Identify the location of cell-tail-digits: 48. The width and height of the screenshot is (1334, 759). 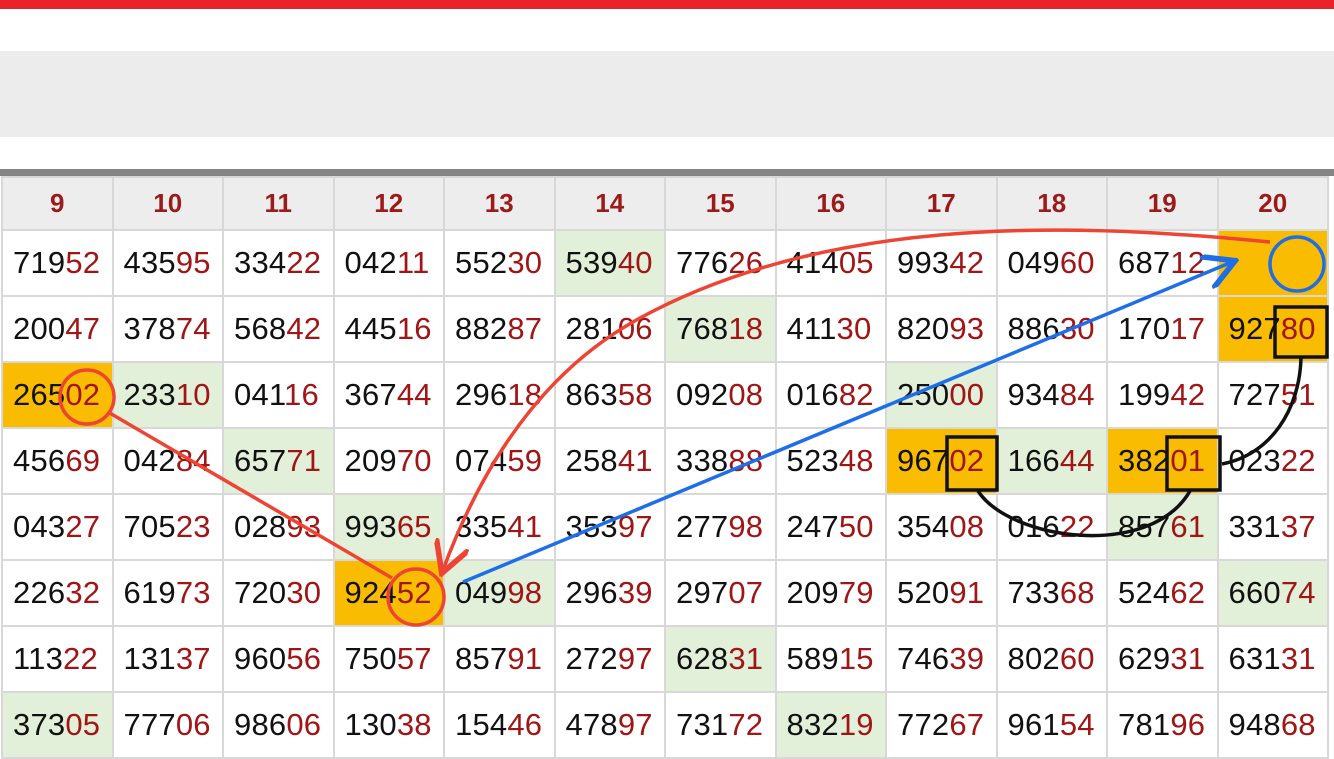
(856, 460).